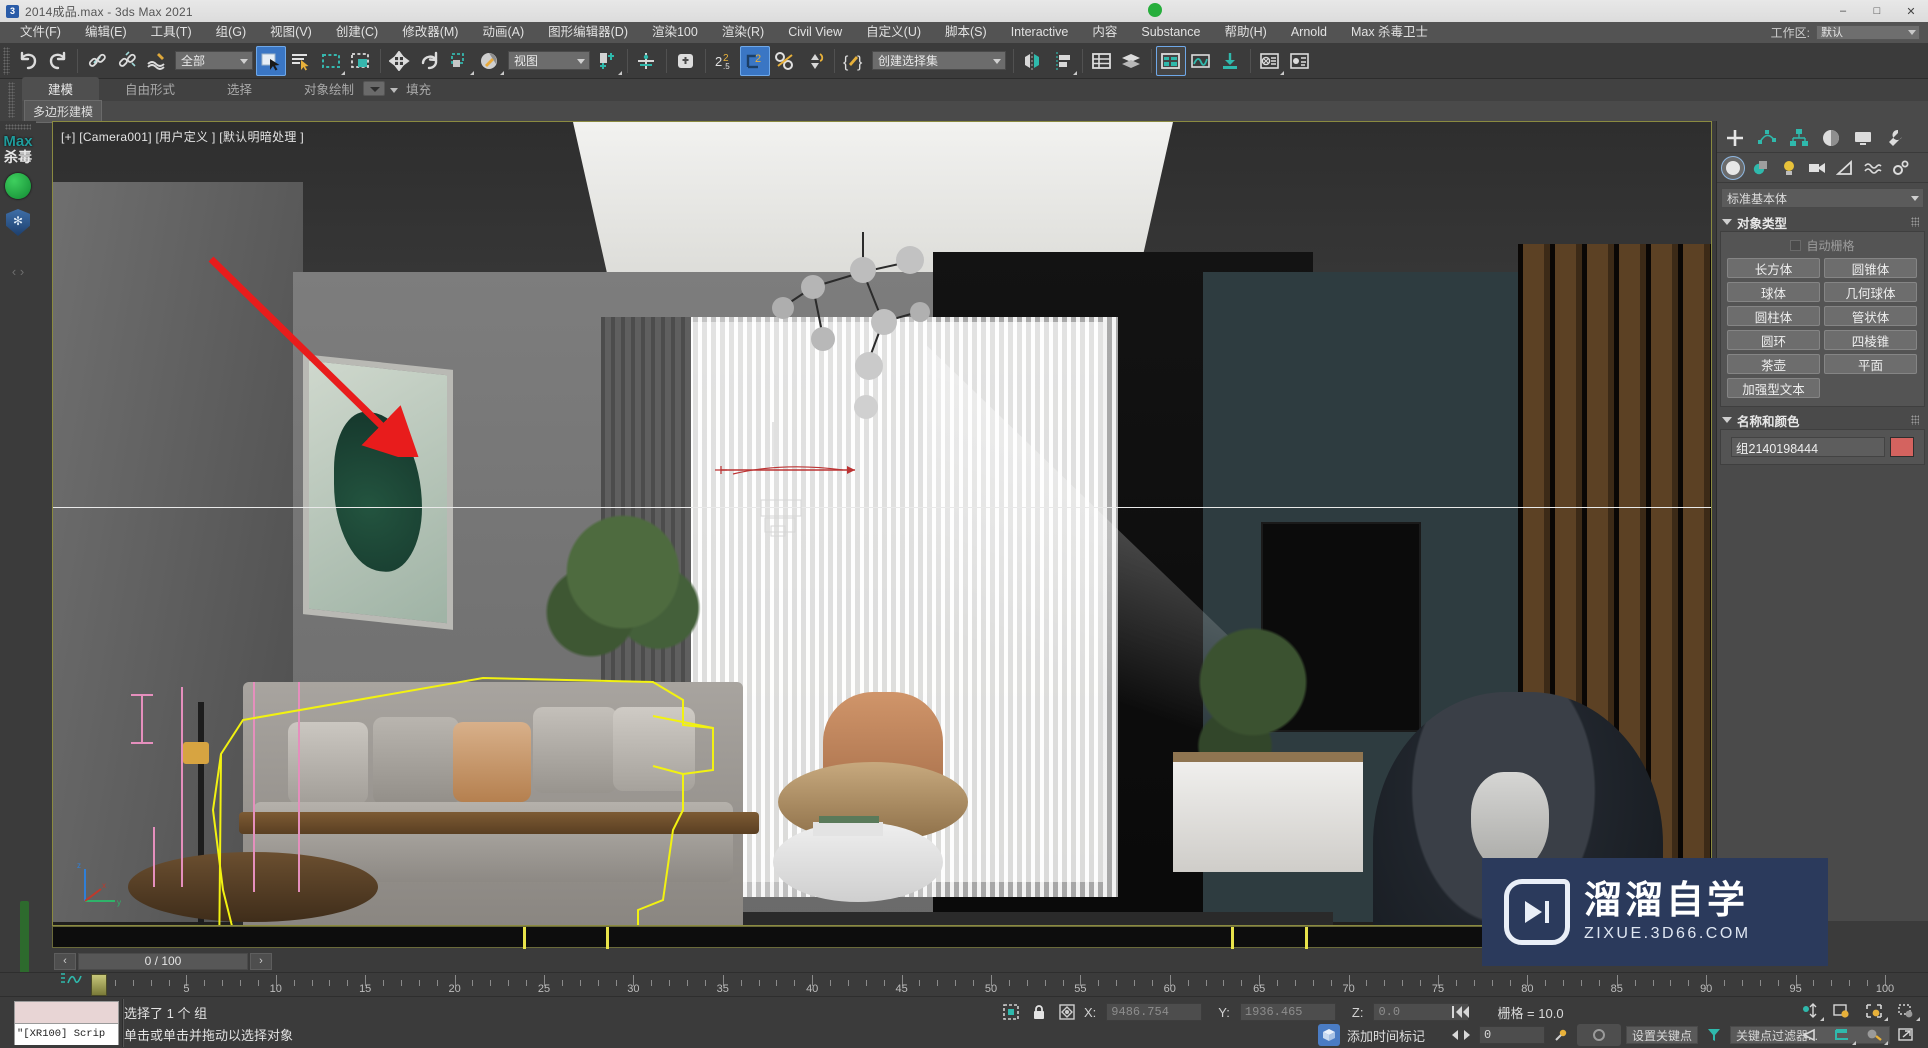 The width and height of the screenshot is (1928, 1048). I want to click on motion-tab, so click(1831, 138).